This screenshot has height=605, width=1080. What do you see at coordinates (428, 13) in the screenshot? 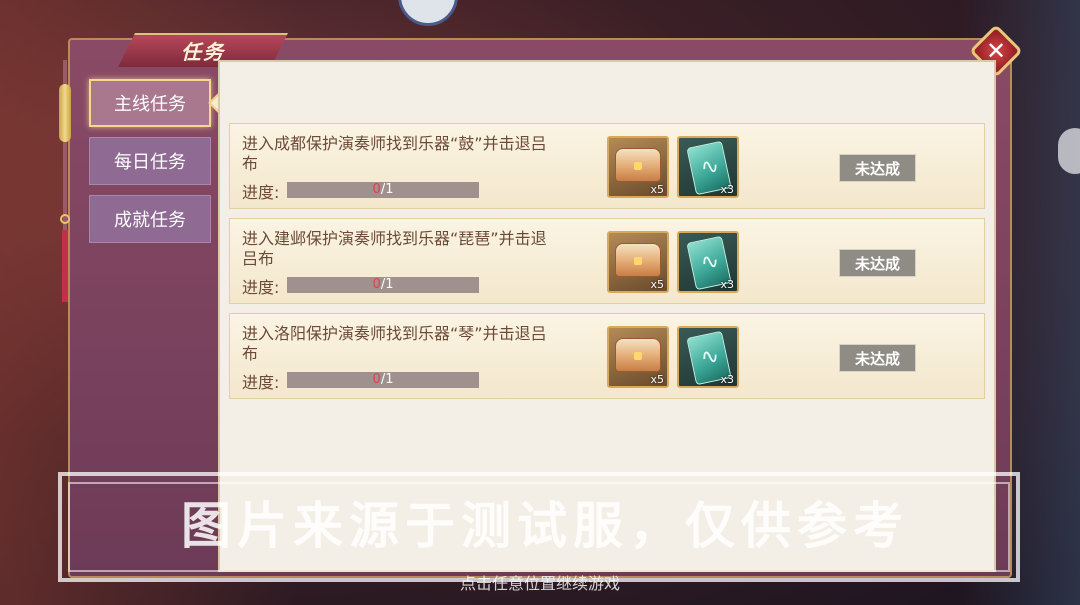
I see `avatar` at bounding box center [428, 13].